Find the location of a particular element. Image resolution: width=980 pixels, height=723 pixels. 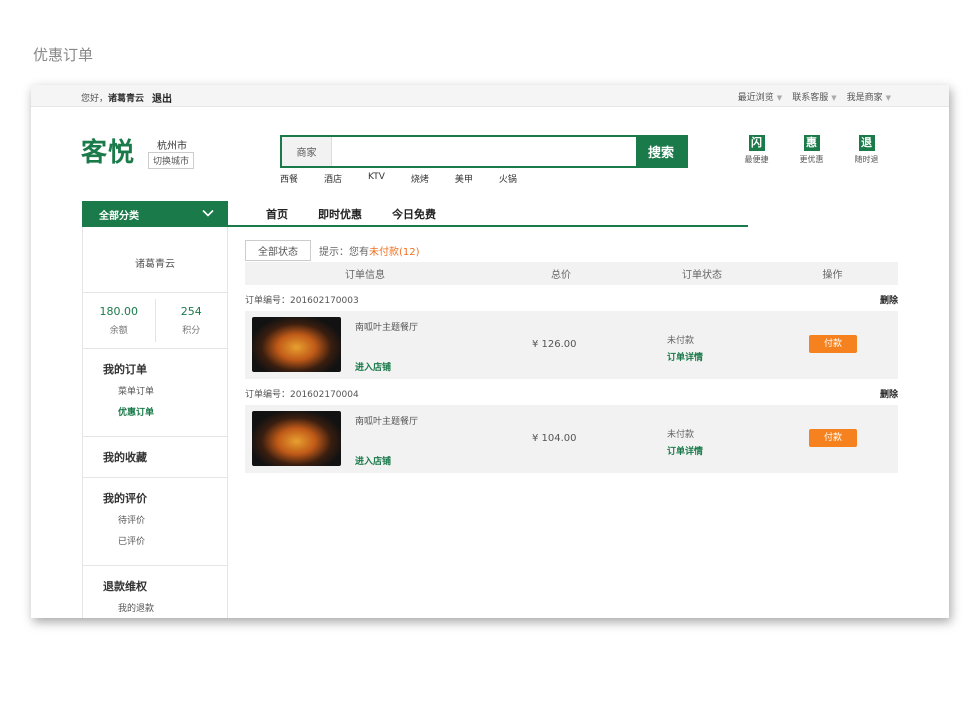

badge-discount: 惠 更优惠 is located at coordinates (811, 150).